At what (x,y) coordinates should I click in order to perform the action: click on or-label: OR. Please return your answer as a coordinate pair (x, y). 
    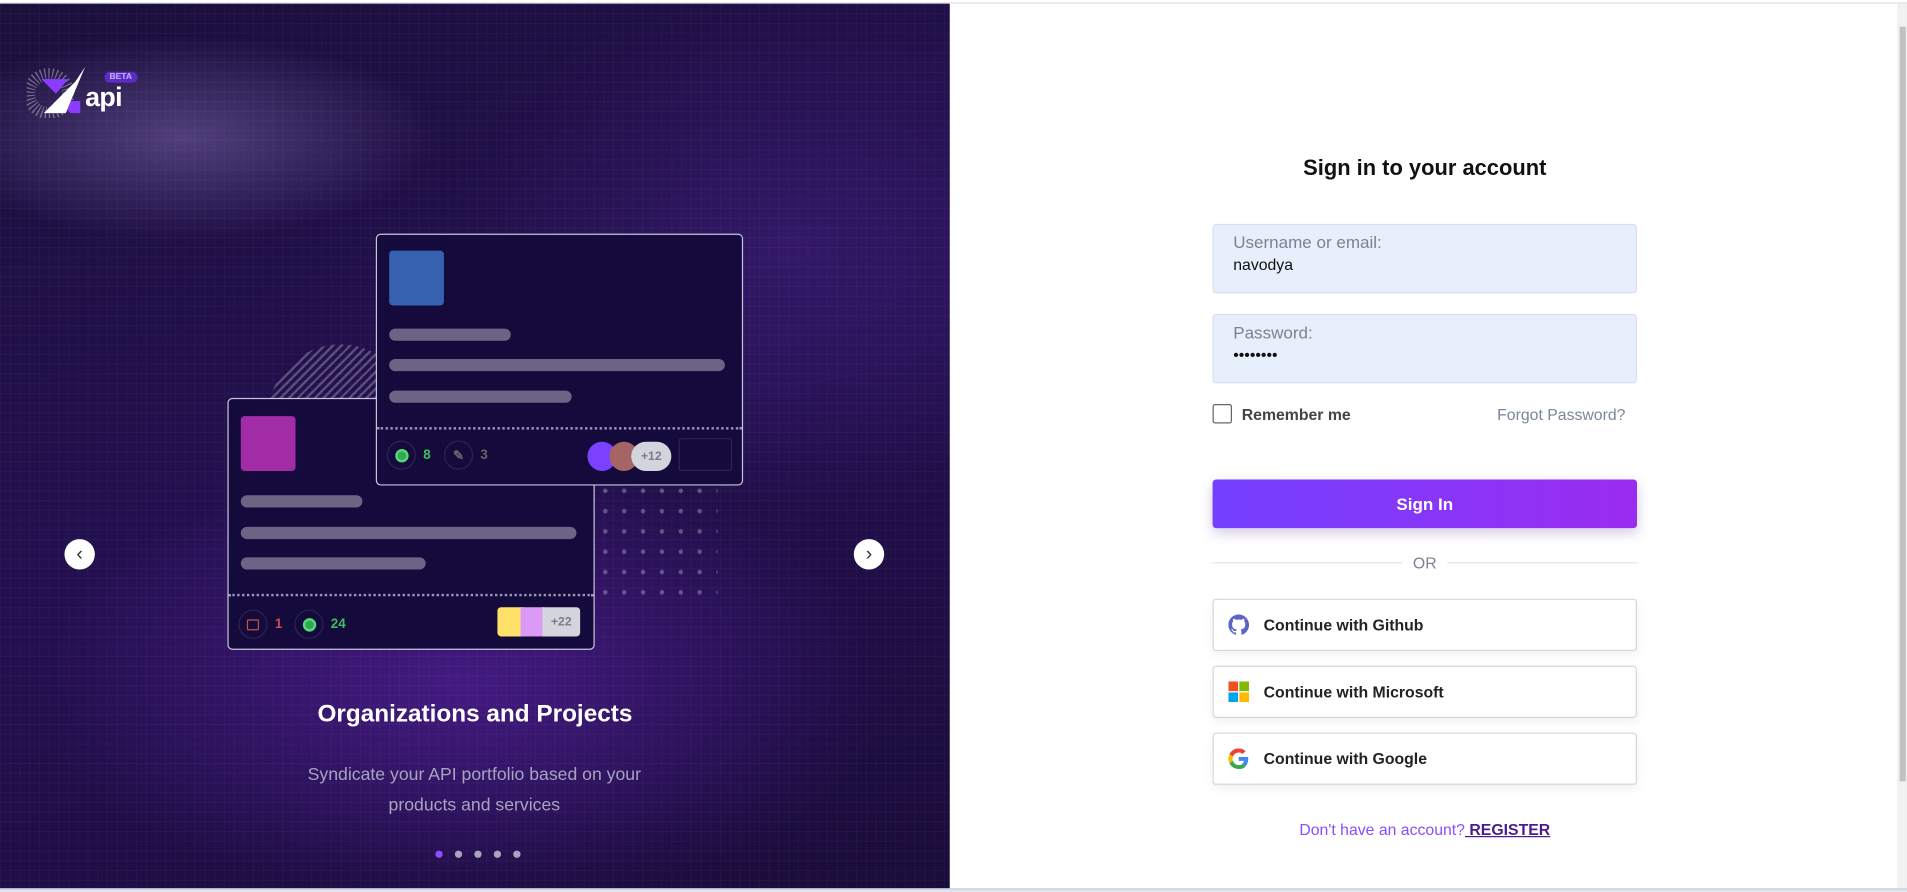
    Looking at the image, I should click on (1424, 562).